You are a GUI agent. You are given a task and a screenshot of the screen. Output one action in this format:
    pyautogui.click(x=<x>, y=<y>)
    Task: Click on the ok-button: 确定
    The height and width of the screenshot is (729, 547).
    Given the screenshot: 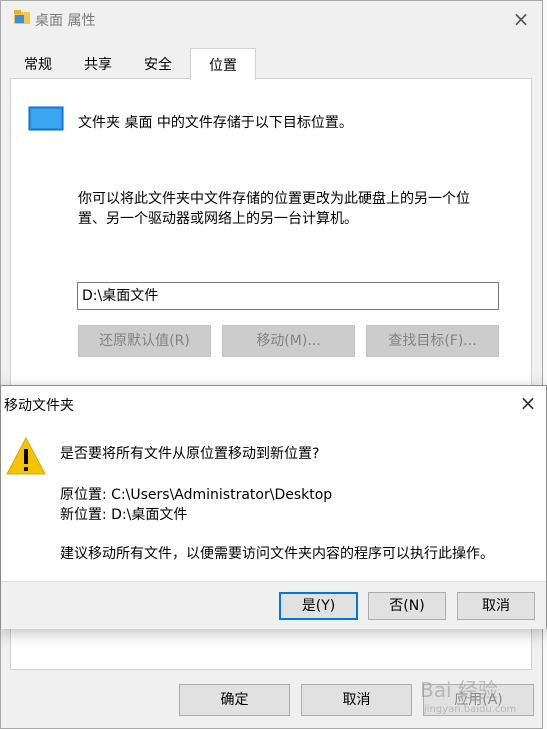 What is the action you would take?
    pyautogui.click(x=234, y=700)
    